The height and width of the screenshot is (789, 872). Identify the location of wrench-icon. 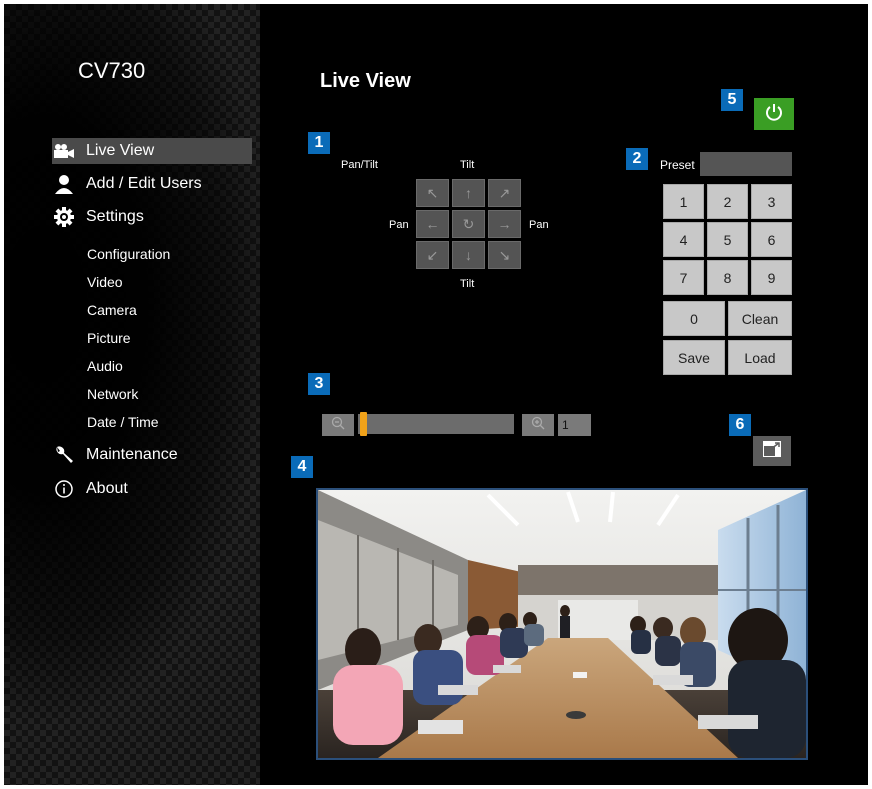
(64, 455).